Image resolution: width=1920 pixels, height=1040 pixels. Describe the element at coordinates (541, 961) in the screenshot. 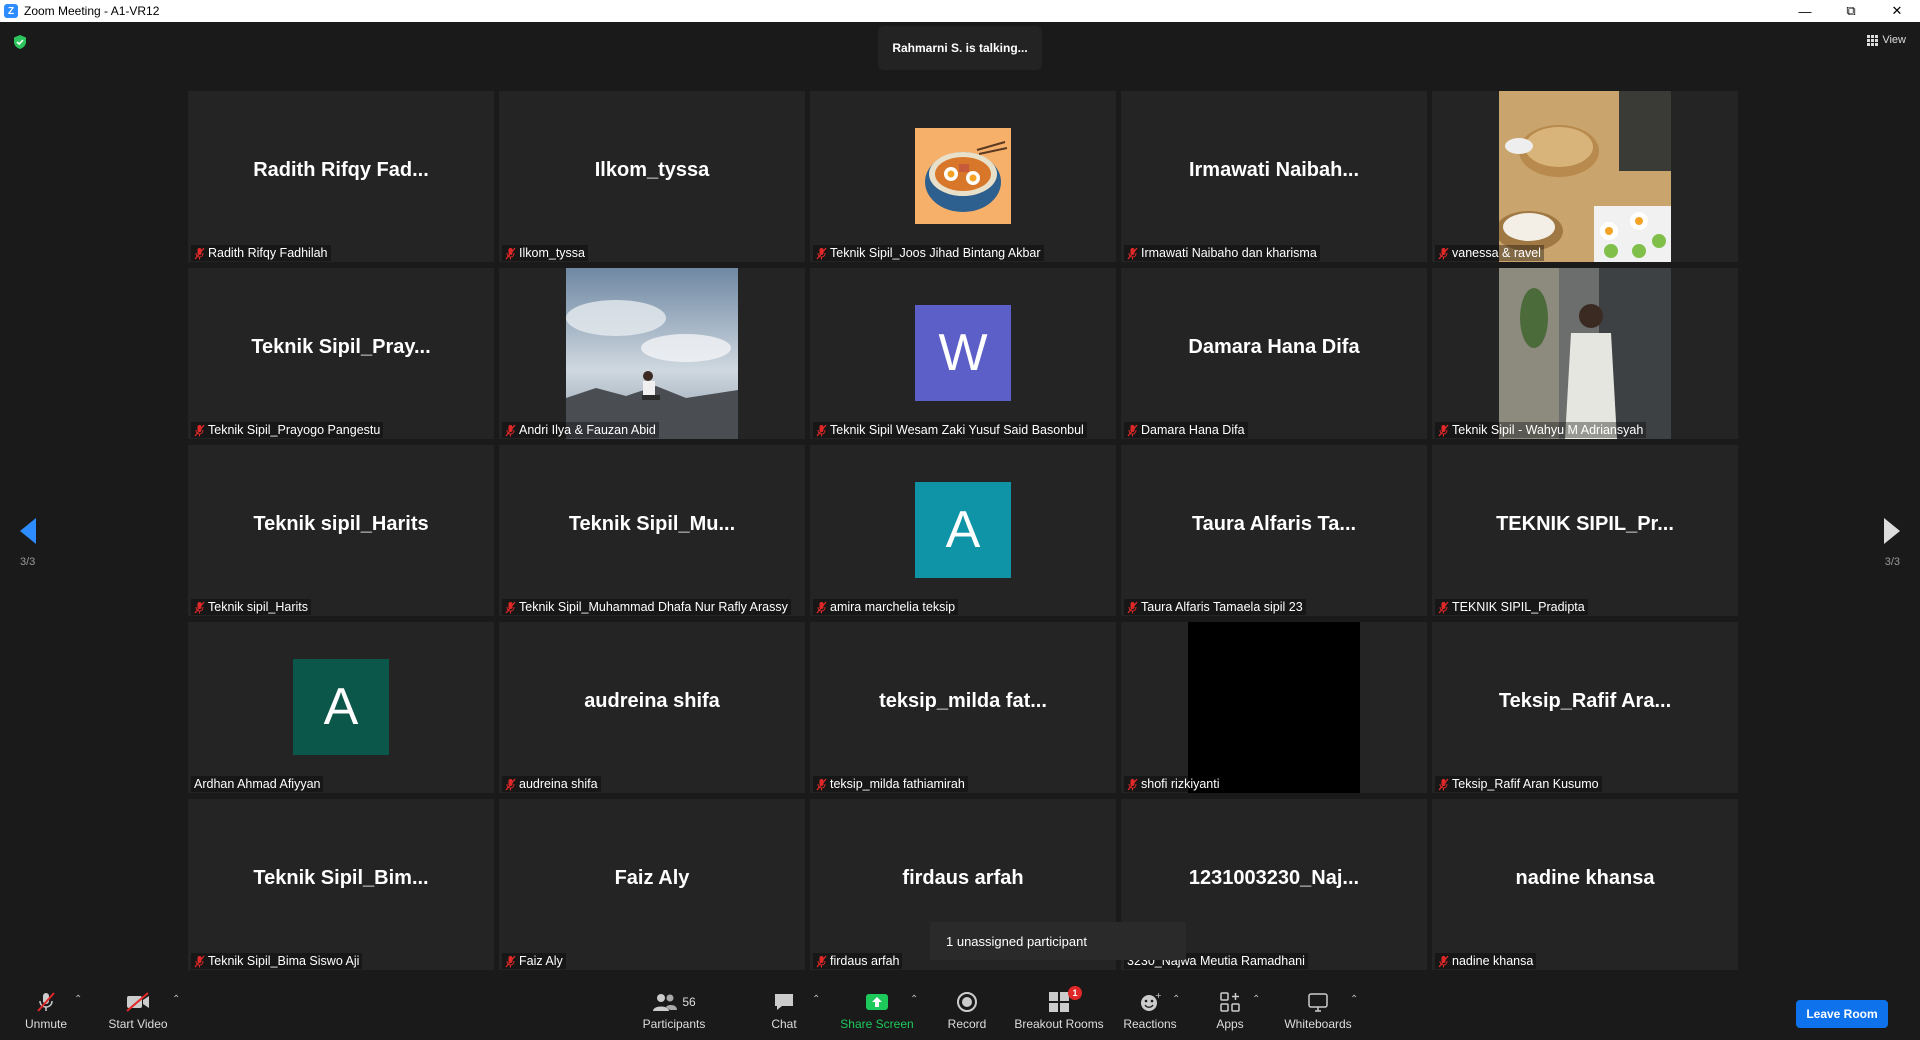

I see `participant-name: Faiz Aly` at that location.